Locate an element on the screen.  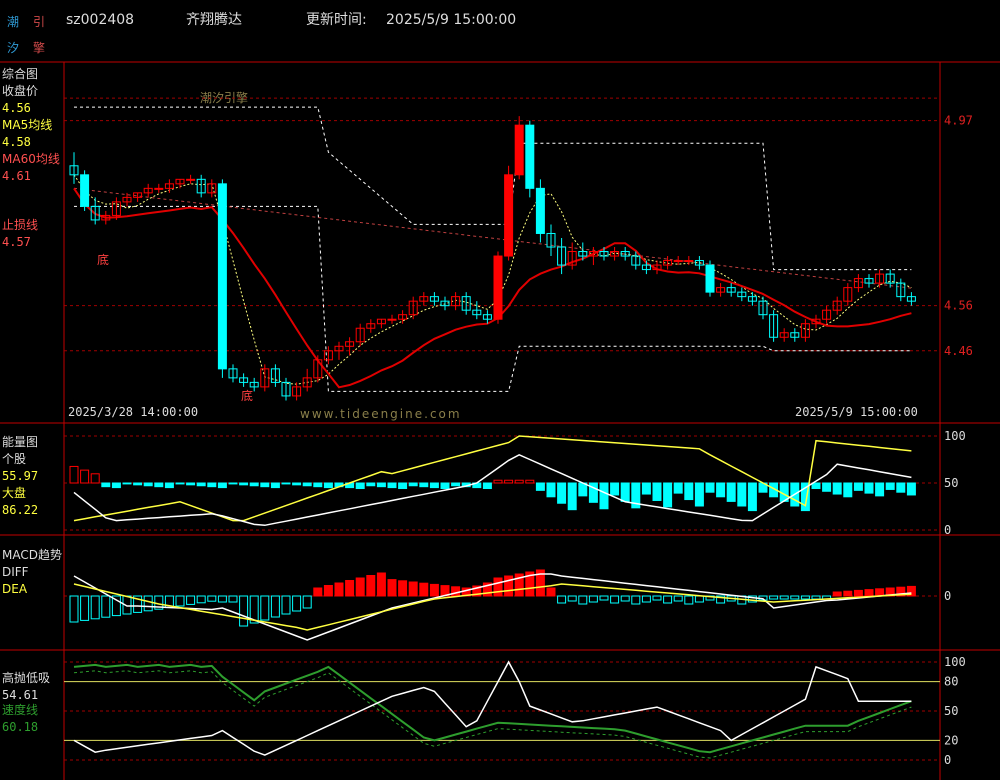
osc-tick: 100 is located at coordinates (955, 662).